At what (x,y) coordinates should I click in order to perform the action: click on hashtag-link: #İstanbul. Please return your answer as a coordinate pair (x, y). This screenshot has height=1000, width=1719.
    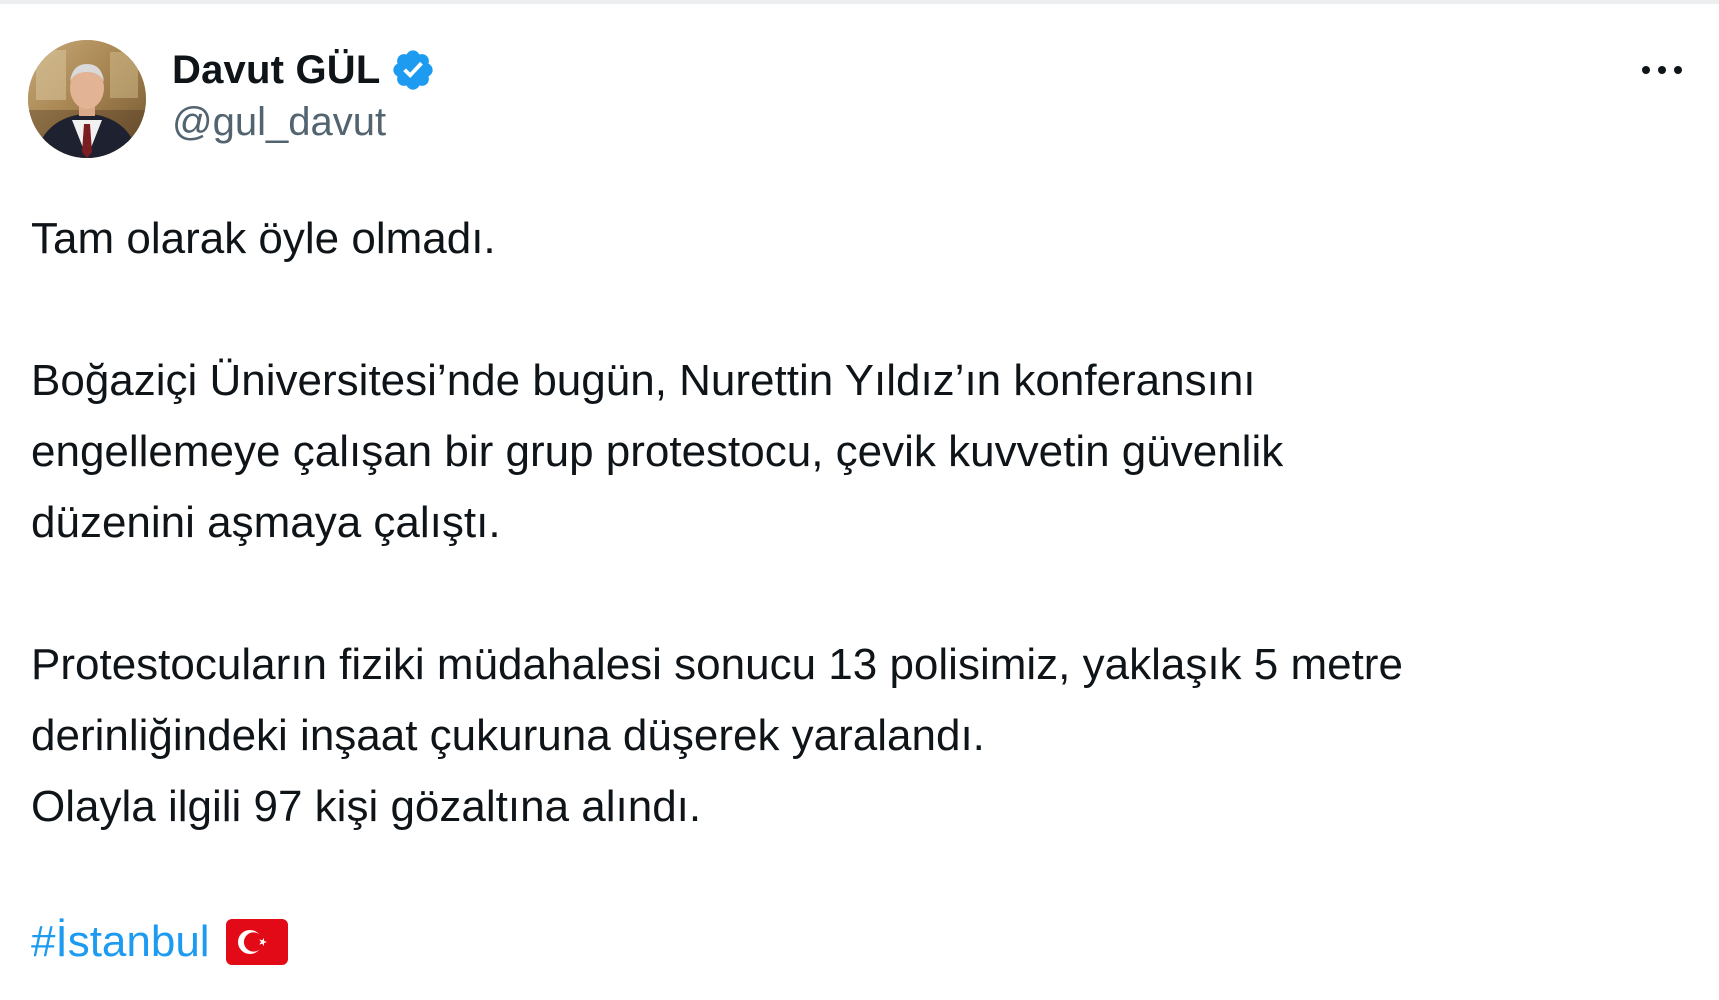
    Looking at the image, I should click on (120, 942).